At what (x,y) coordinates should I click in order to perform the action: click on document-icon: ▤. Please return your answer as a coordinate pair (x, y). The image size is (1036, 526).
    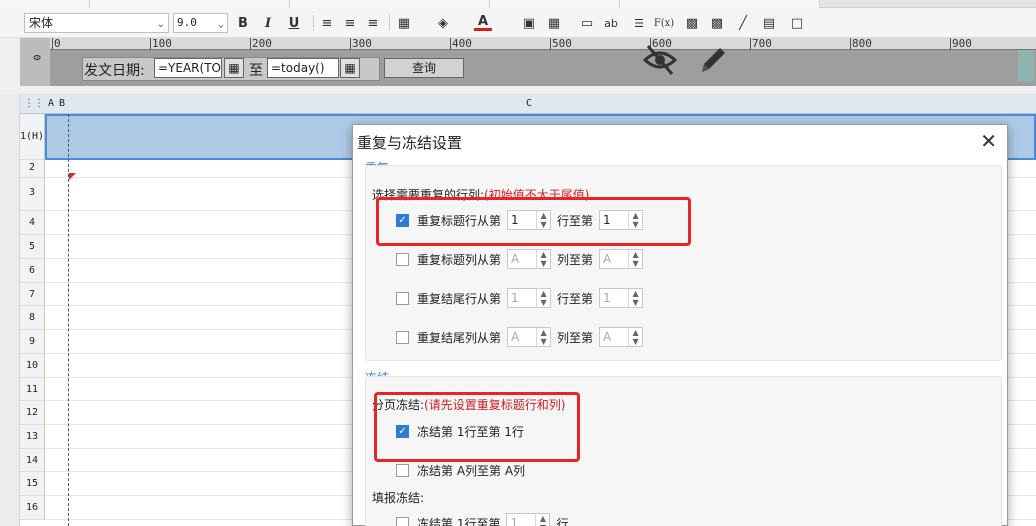
    Looking at the image, I should click on (769, 23).